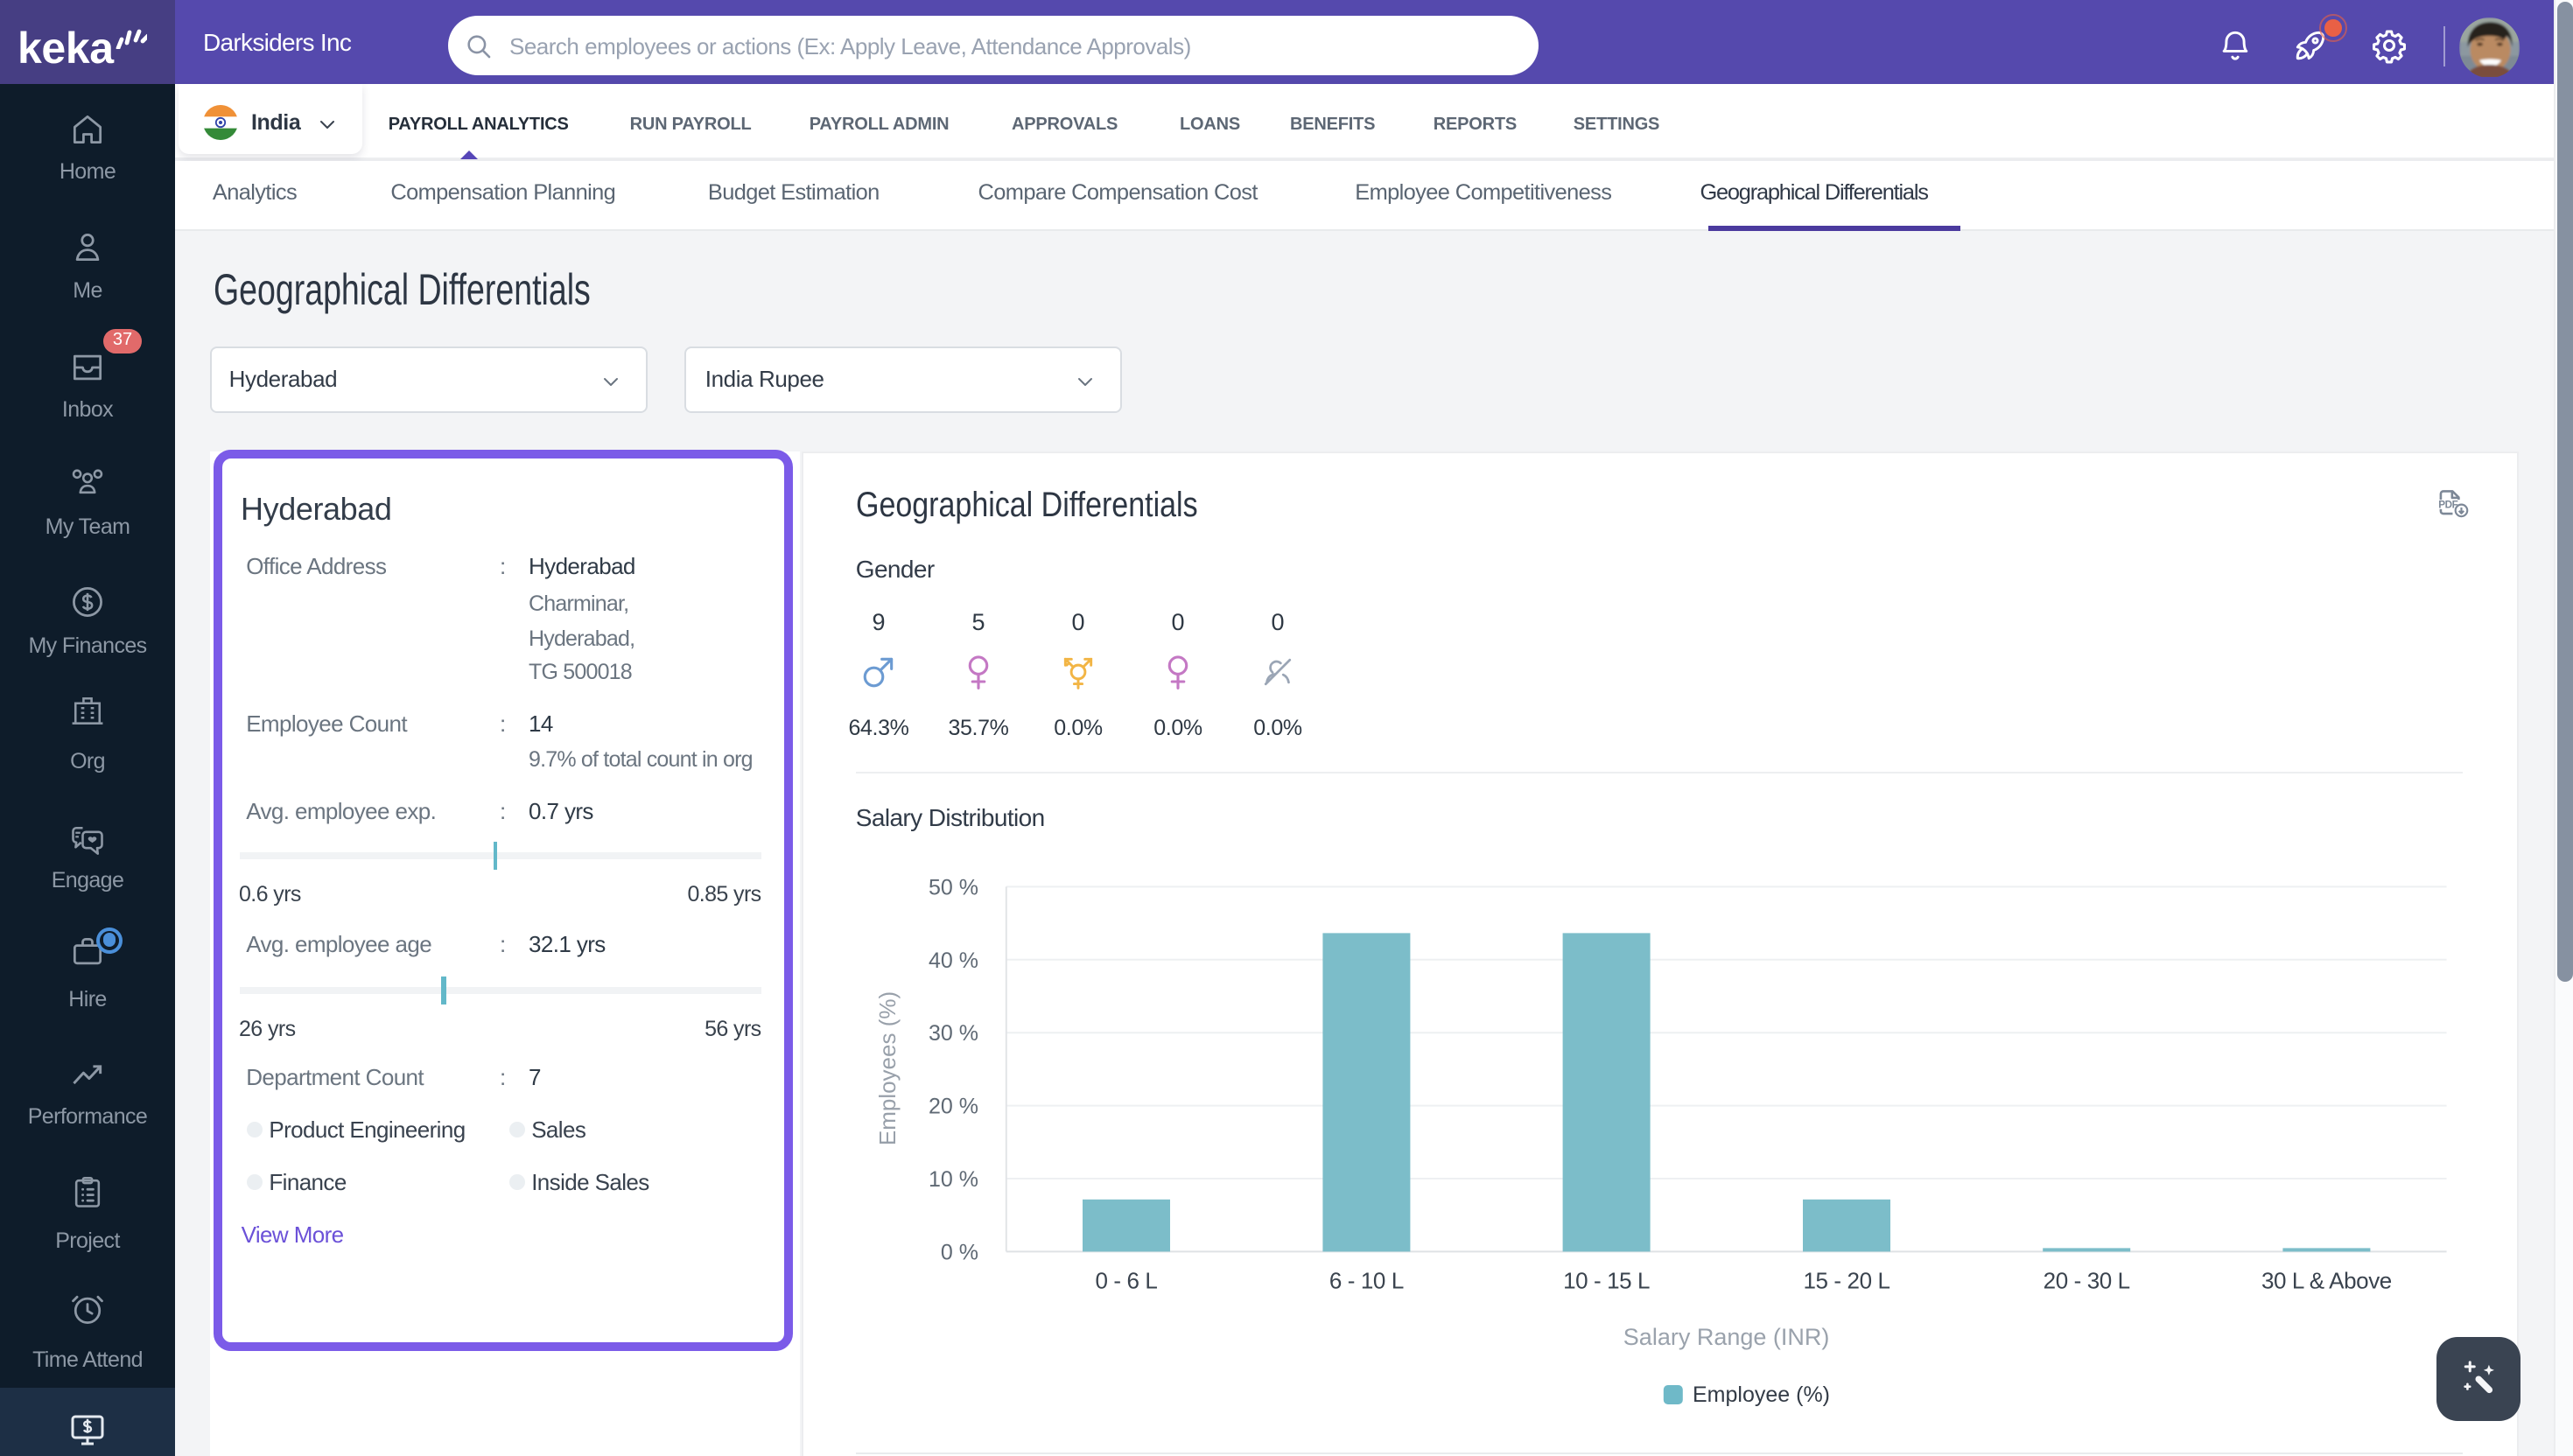 The width and height of the screenshot is (2573, 1456). What do you see at coordinates (1760, 1394) in the screenshot?
I see `svg-text: Employee (%)` at bounding box center [1760, 1394].